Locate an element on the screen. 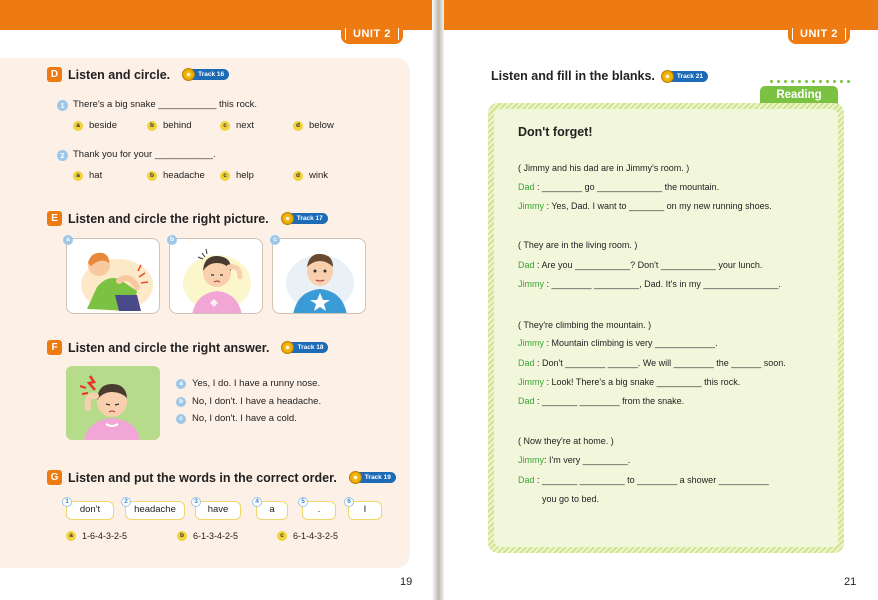 The height and width of the screenshot is (600, 878). headache-boy-illustration is located at coordinates (109, 407).